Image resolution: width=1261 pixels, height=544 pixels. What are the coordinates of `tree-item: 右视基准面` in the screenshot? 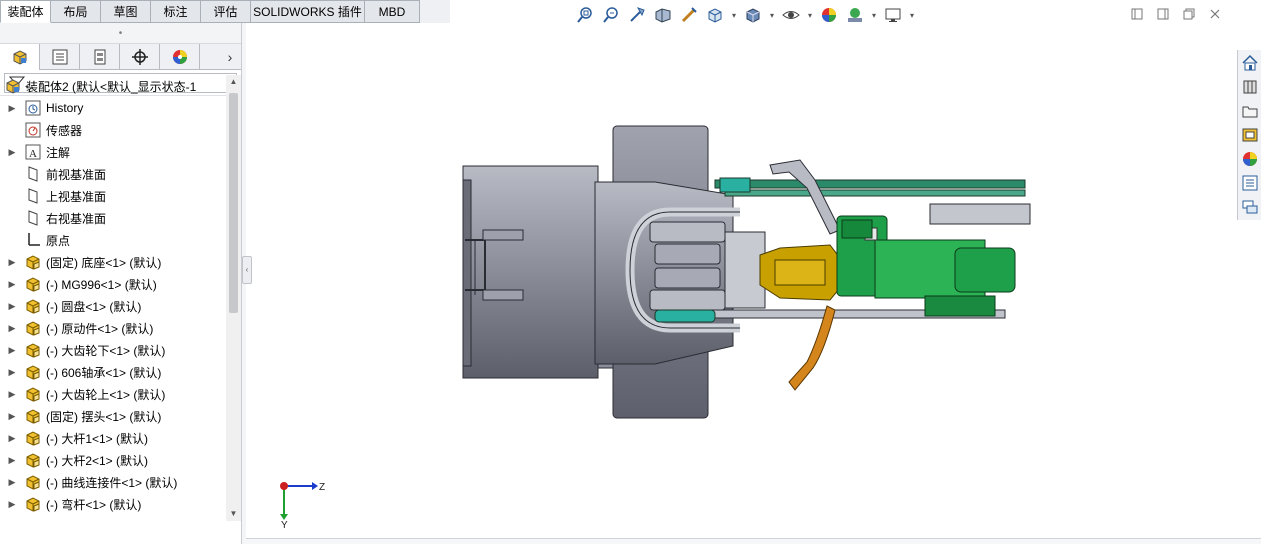 It's located at (113, 218).